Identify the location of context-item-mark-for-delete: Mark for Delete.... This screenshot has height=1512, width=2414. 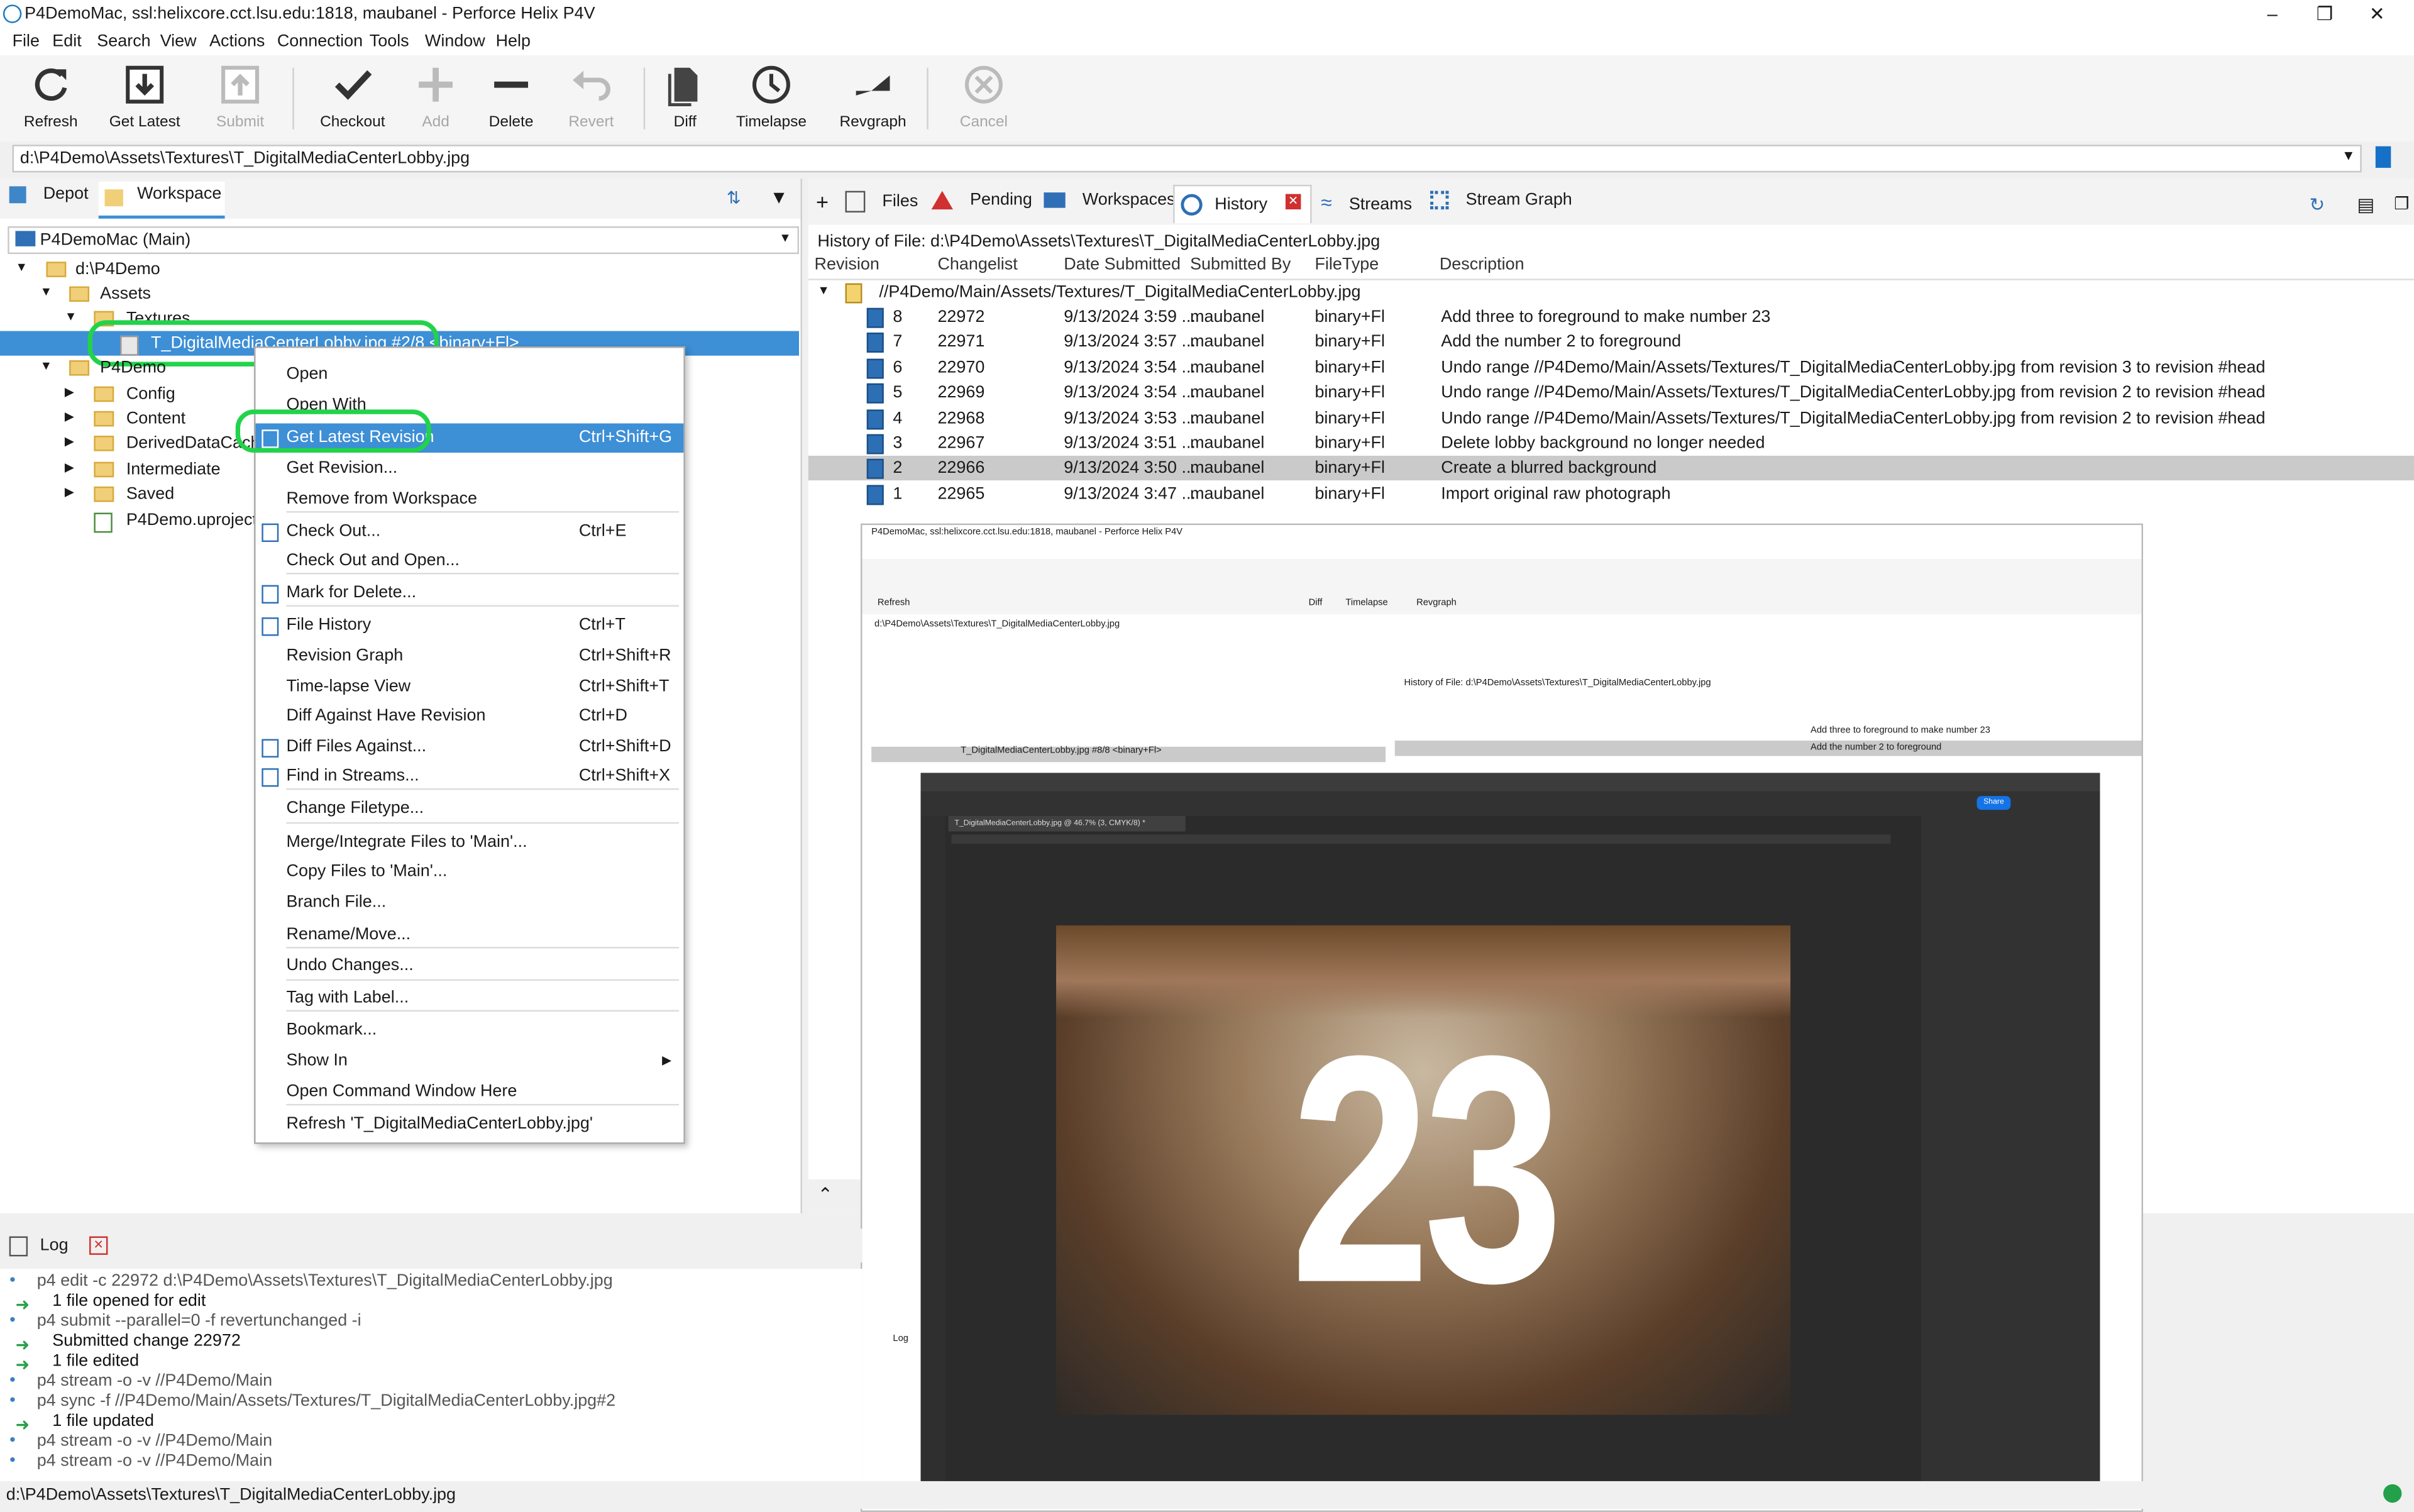
(470, 594).